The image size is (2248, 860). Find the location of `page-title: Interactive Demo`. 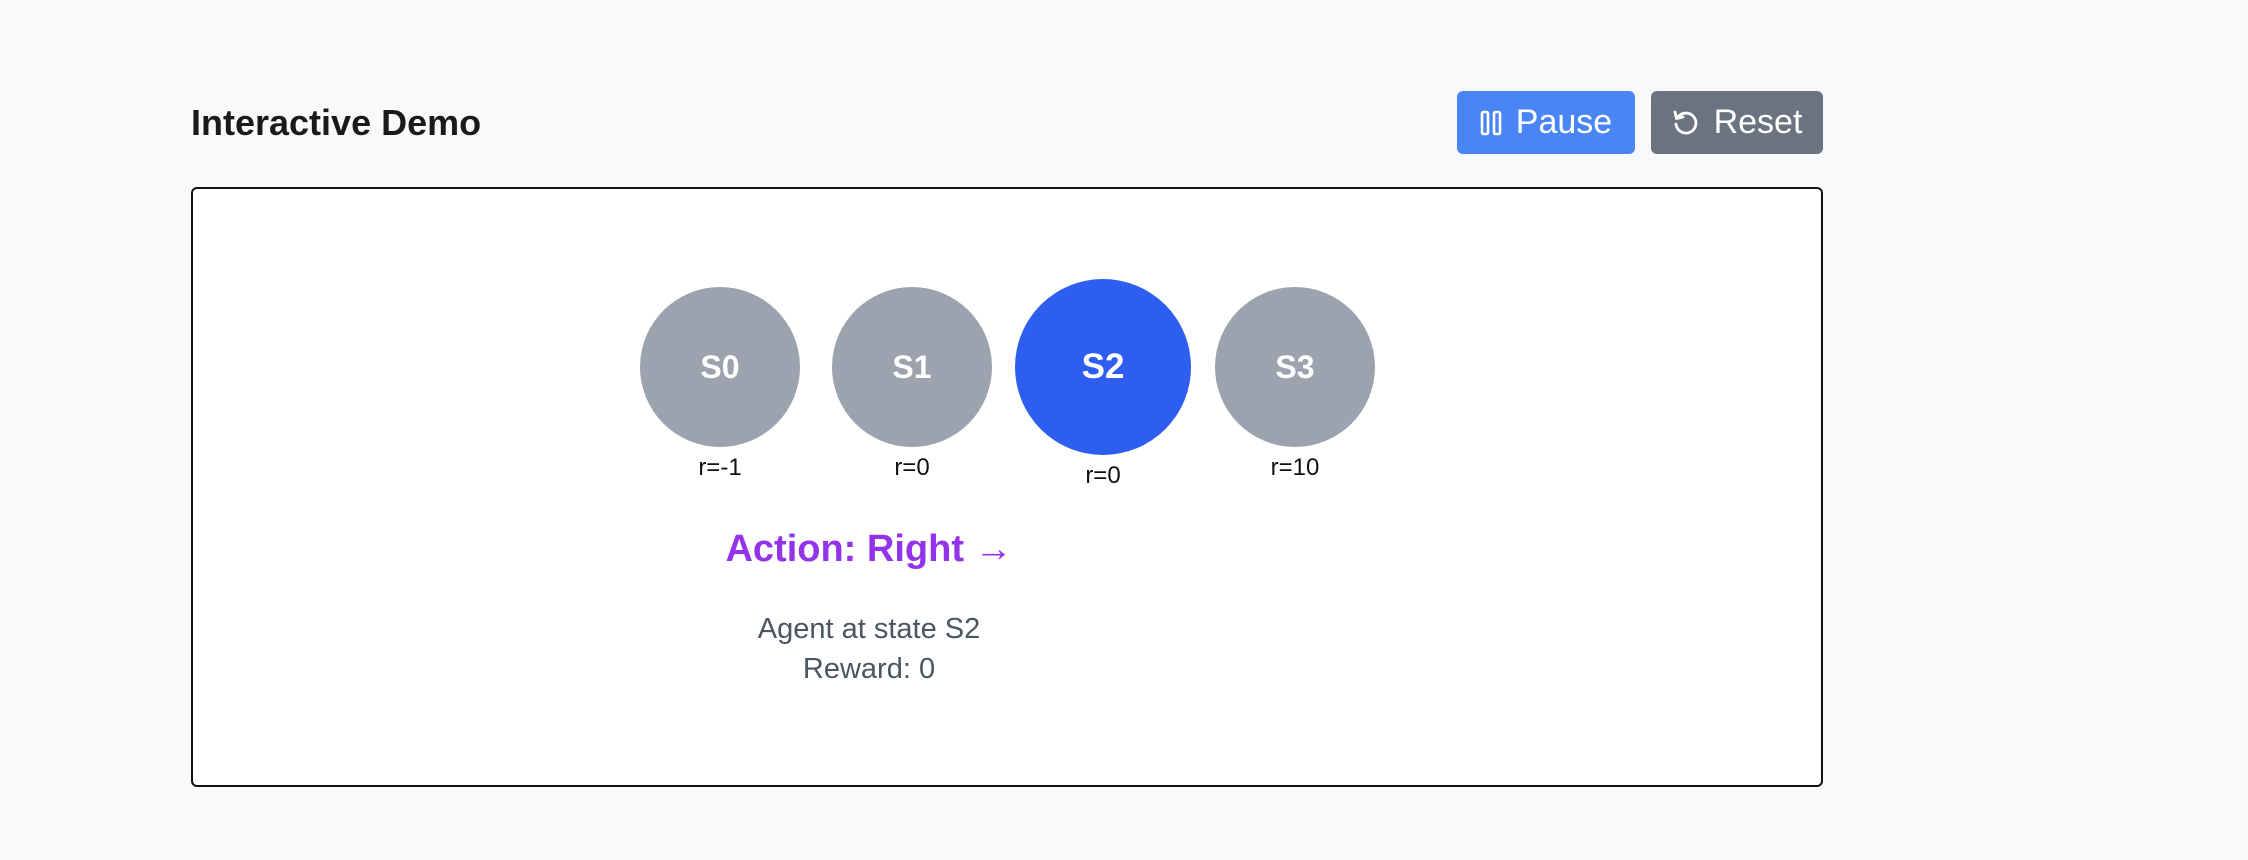

page-title: Interactive Demo is located at coordinates (336, 122).